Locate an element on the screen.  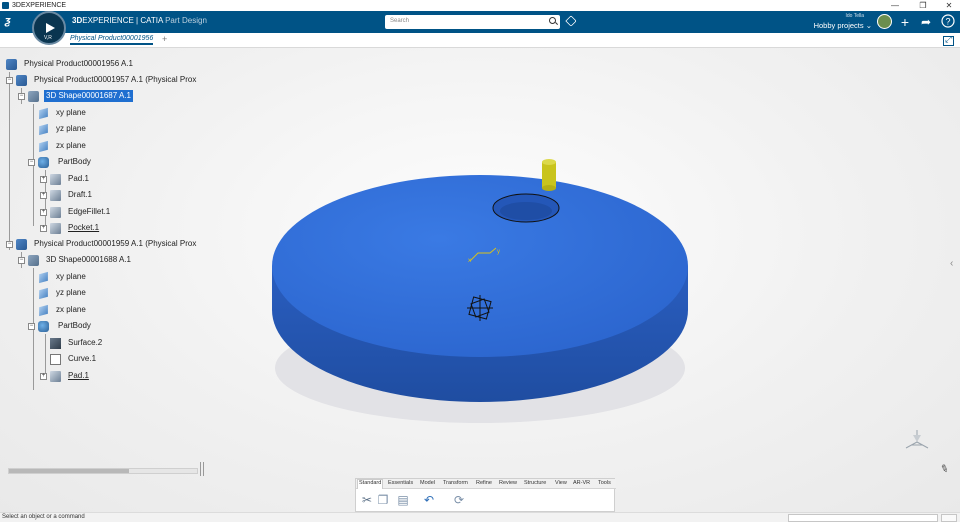
cut-icon: ✂ is located at coordinates (367, 500).